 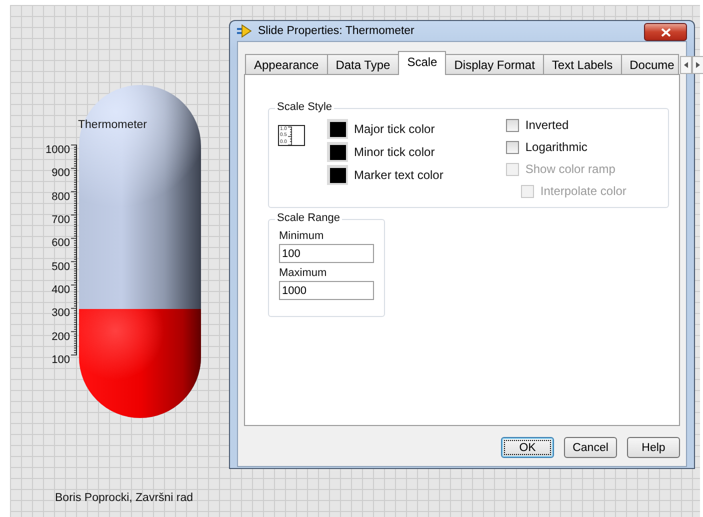 What do you see at coordinates (527, 447) in the screenshot?
I see `dialog-button: OK` at bounding box center [527, 447].